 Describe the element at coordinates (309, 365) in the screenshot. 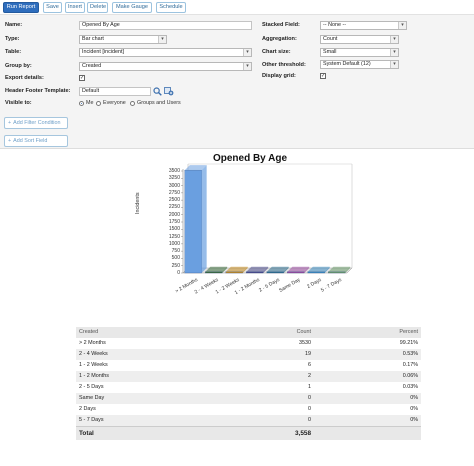

I see `cell-count: 6` at that location.